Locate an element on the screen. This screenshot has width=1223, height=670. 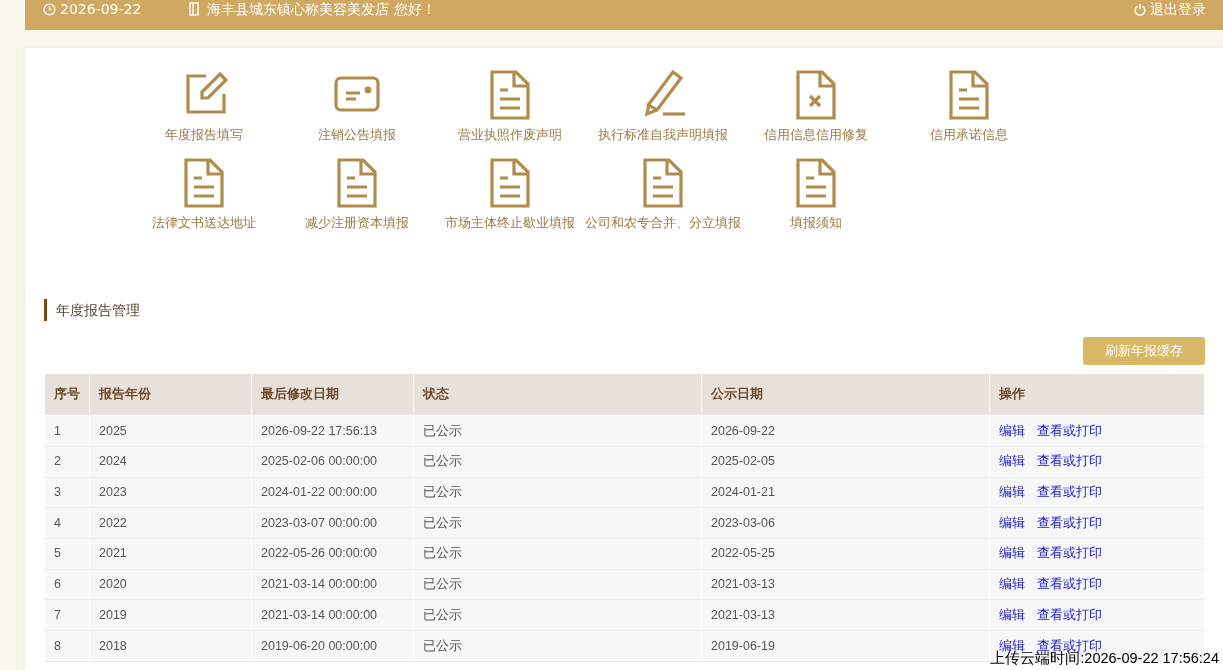
table-cell: 2025-02-06 00:00:00 is located at coordinates (332, 462).